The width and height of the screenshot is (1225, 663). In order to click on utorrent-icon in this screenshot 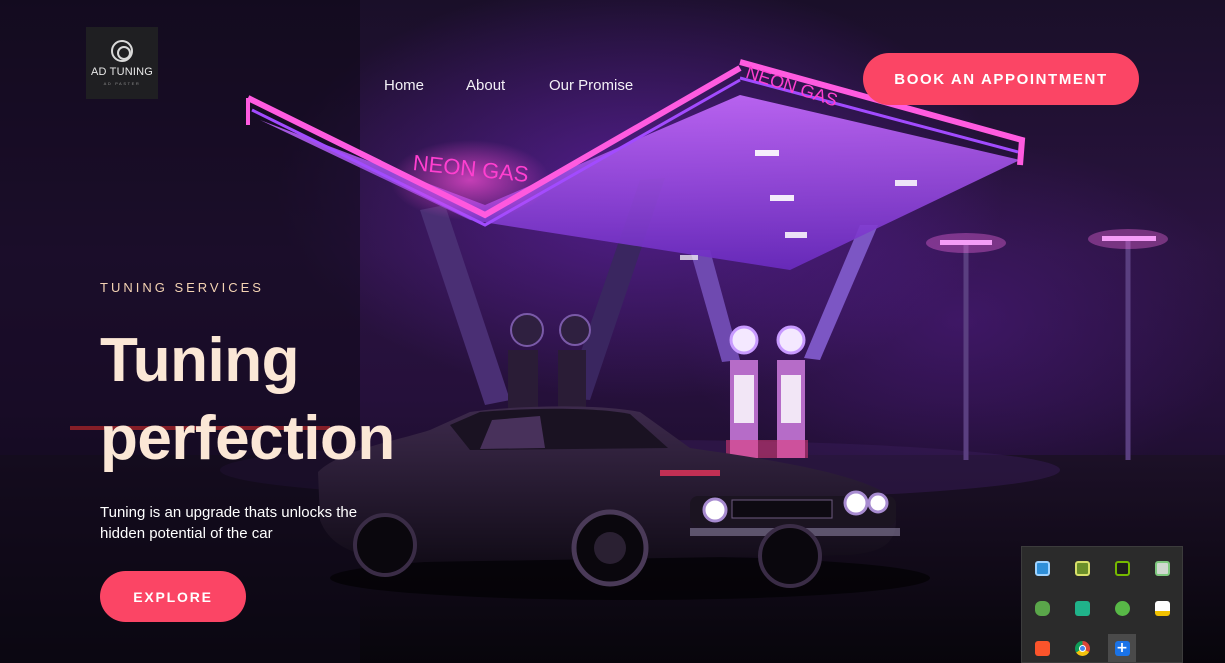, I will do `click(1122, 608)`.